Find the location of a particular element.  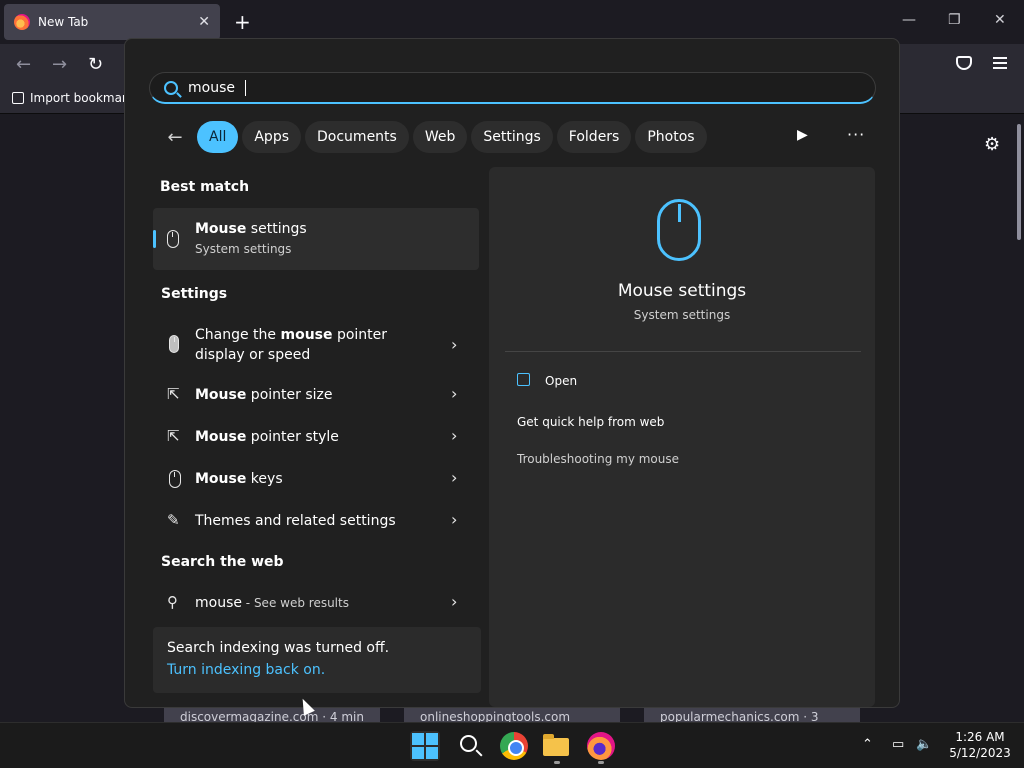

start-icon is located at coordinates (425, 746).